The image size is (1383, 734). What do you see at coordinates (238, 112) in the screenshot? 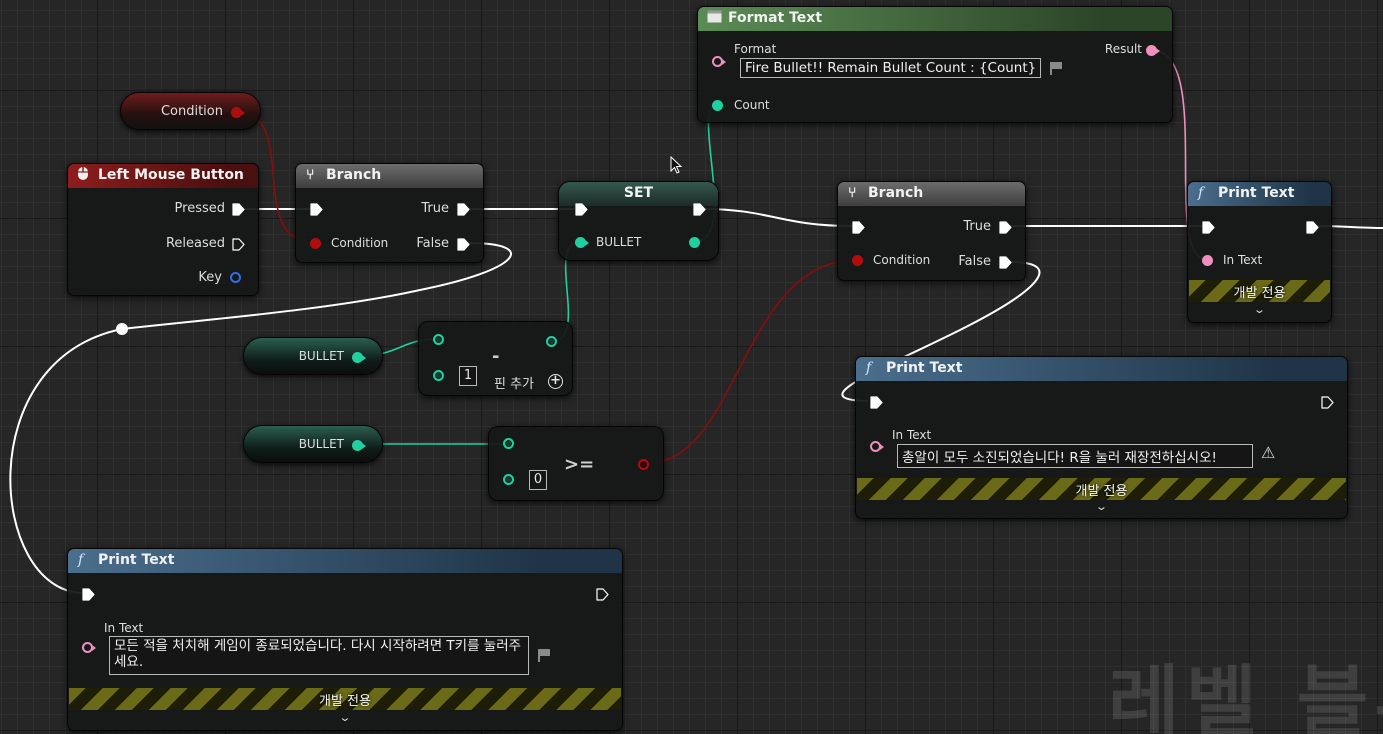
I see `condition-getter-output-pin` at bounding box center [238, 112].